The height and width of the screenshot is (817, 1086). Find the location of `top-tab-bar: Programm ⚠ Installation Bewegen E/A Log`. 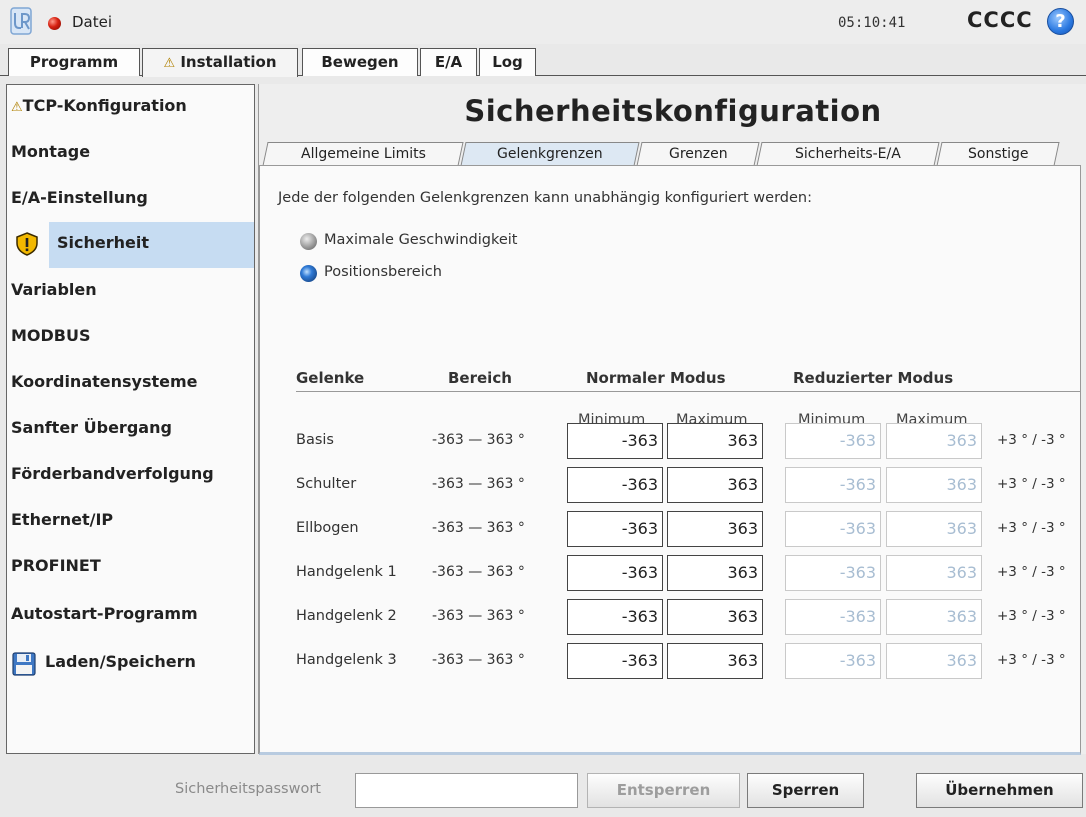

top-tab-bar: Programm ⚠ Installation Bewegen E/A Log is located at coordinates (543, 62).